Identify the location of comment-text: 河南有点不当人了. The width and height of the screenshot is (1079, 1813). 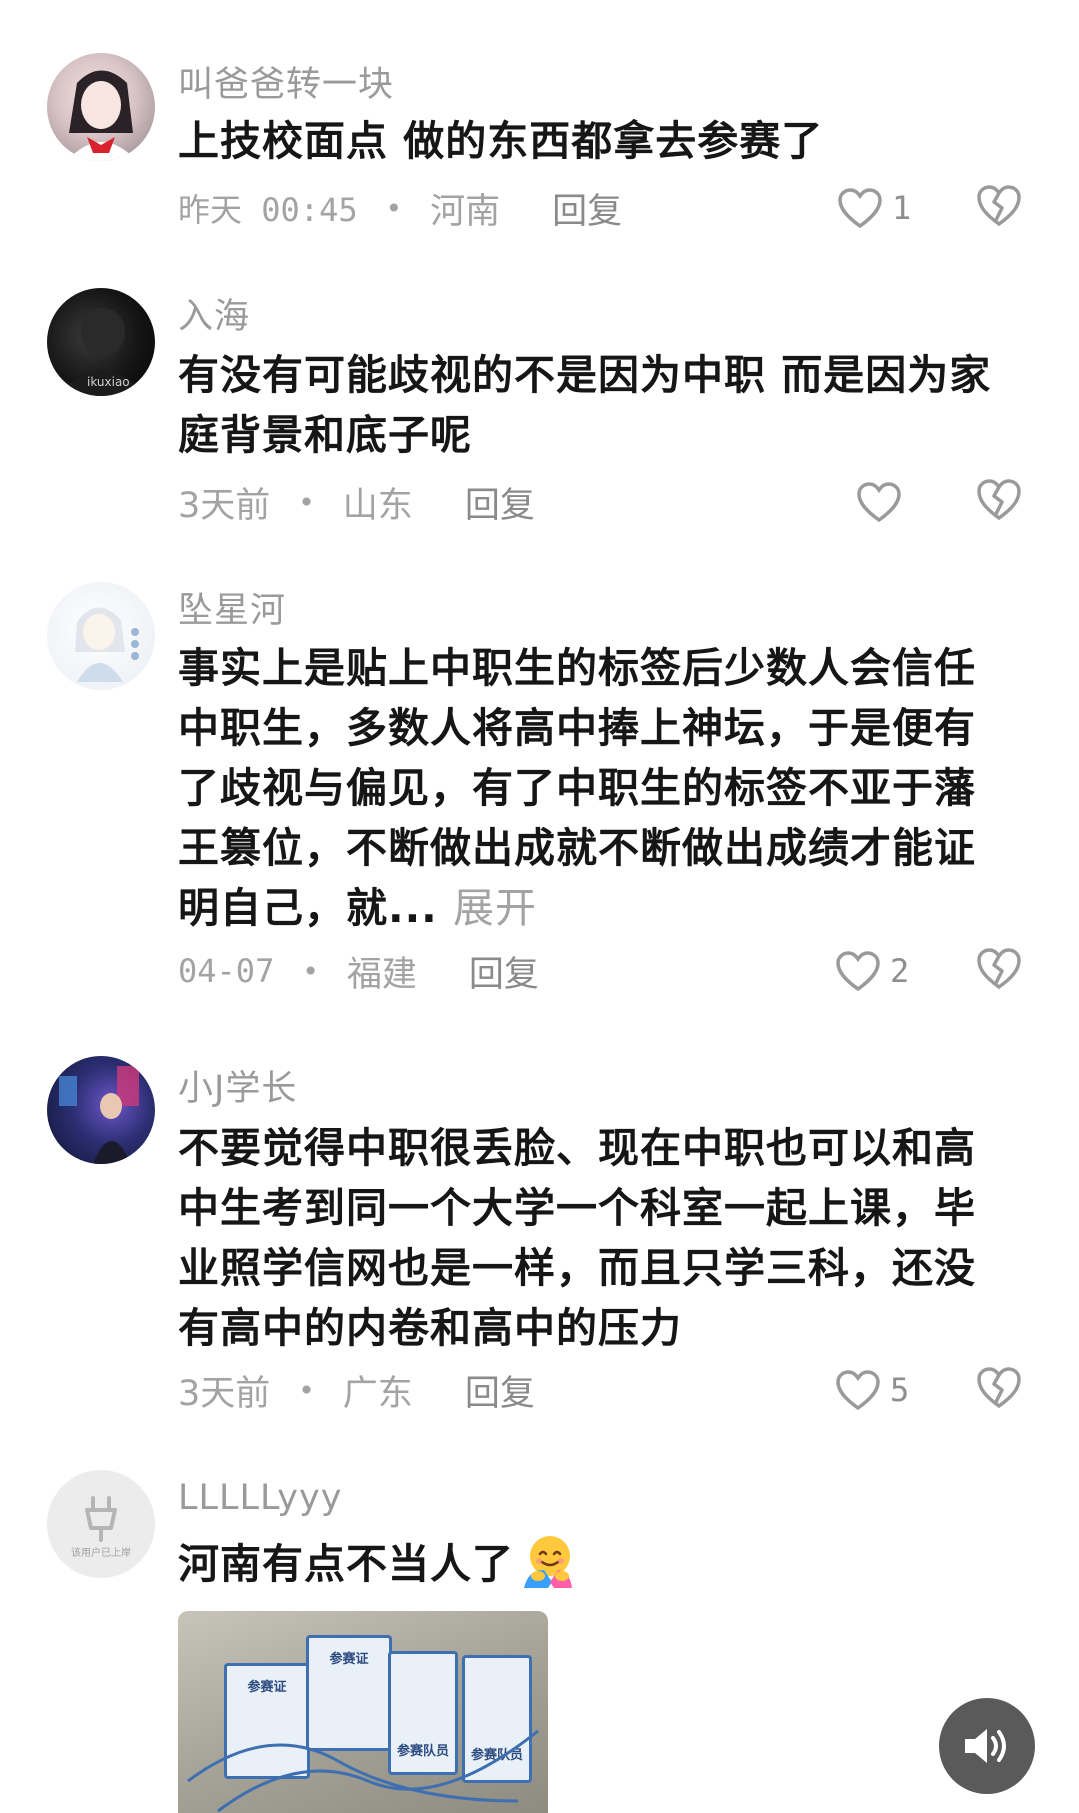
(588, 1562).